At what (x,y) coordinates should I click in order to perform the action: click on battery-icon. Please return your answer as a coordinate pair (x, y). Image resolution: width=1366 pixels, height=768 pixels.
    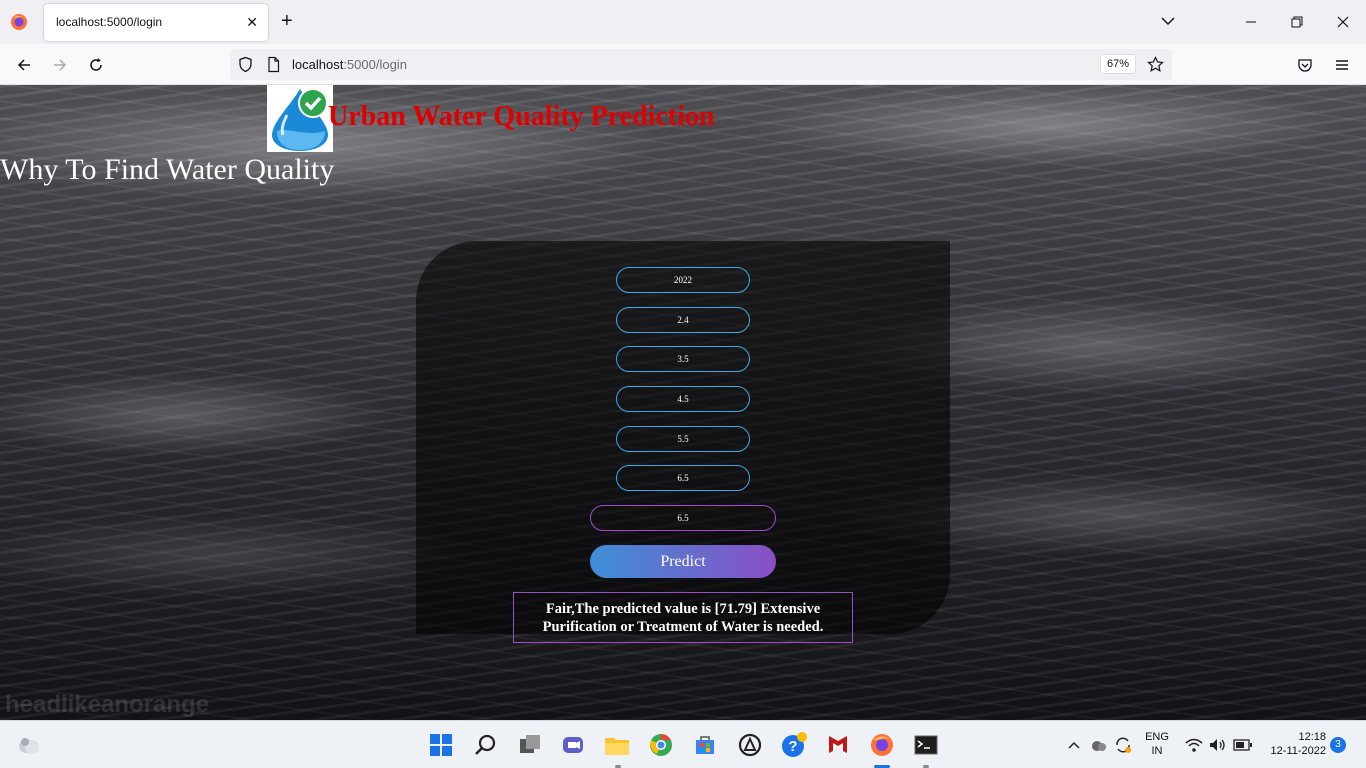
    Looking at the image, I should click on (1243, 745).